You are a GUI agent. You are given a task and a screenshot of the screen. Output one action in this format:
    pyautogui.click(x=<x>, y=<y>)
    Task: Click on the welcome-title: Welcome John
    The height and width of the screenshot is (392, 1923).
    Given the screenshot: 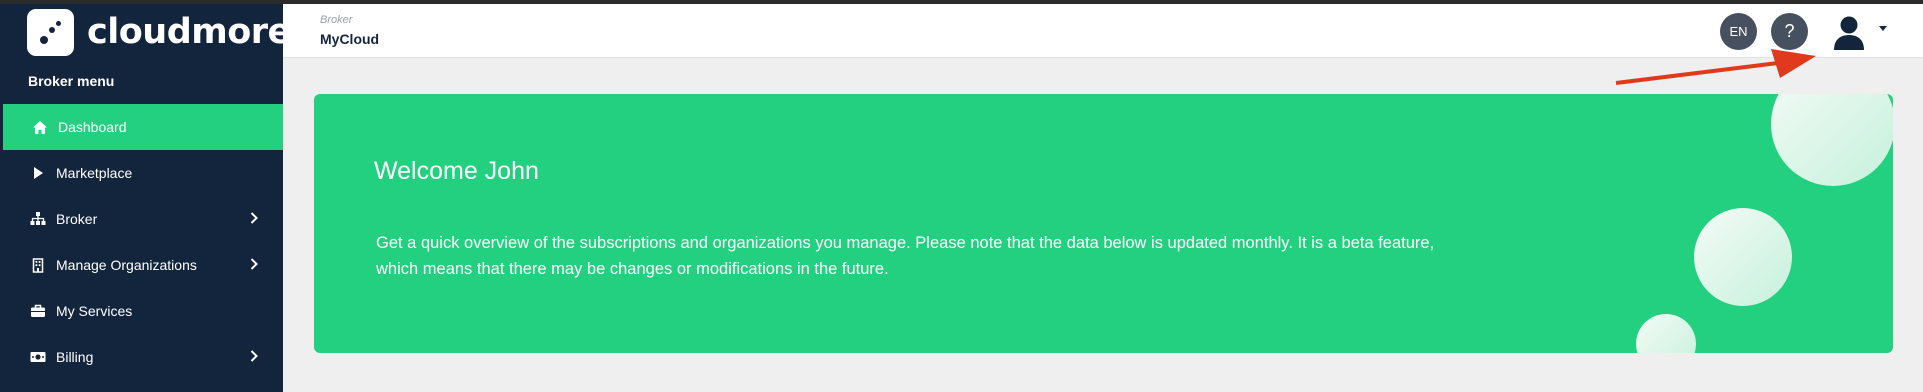 What is the action you would take?
    pyautogui.click(x=456, y=171)
    